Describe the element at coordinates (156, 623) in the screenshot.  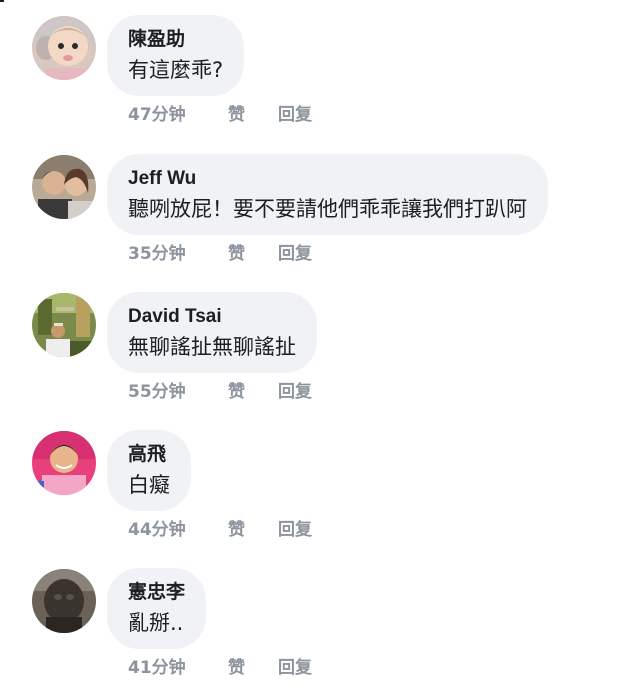
I see `comment-text: 亂掰..` at that location.